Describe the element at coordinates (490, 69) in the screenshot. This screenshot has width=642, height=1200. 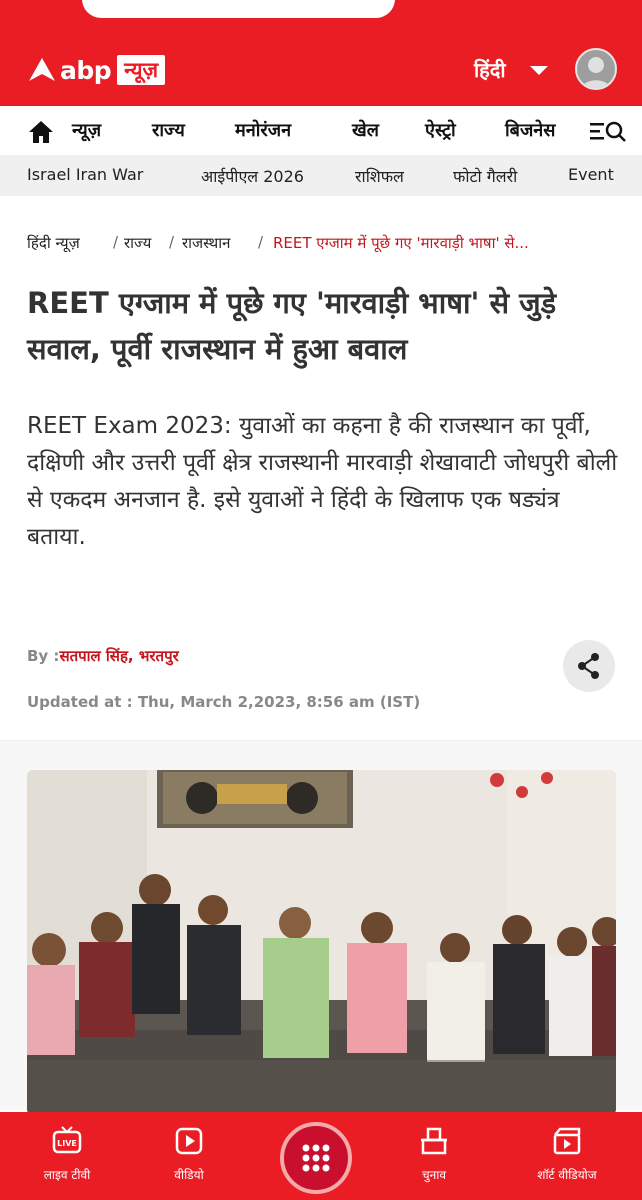
I see `language-selector: हिंदी` at that location.